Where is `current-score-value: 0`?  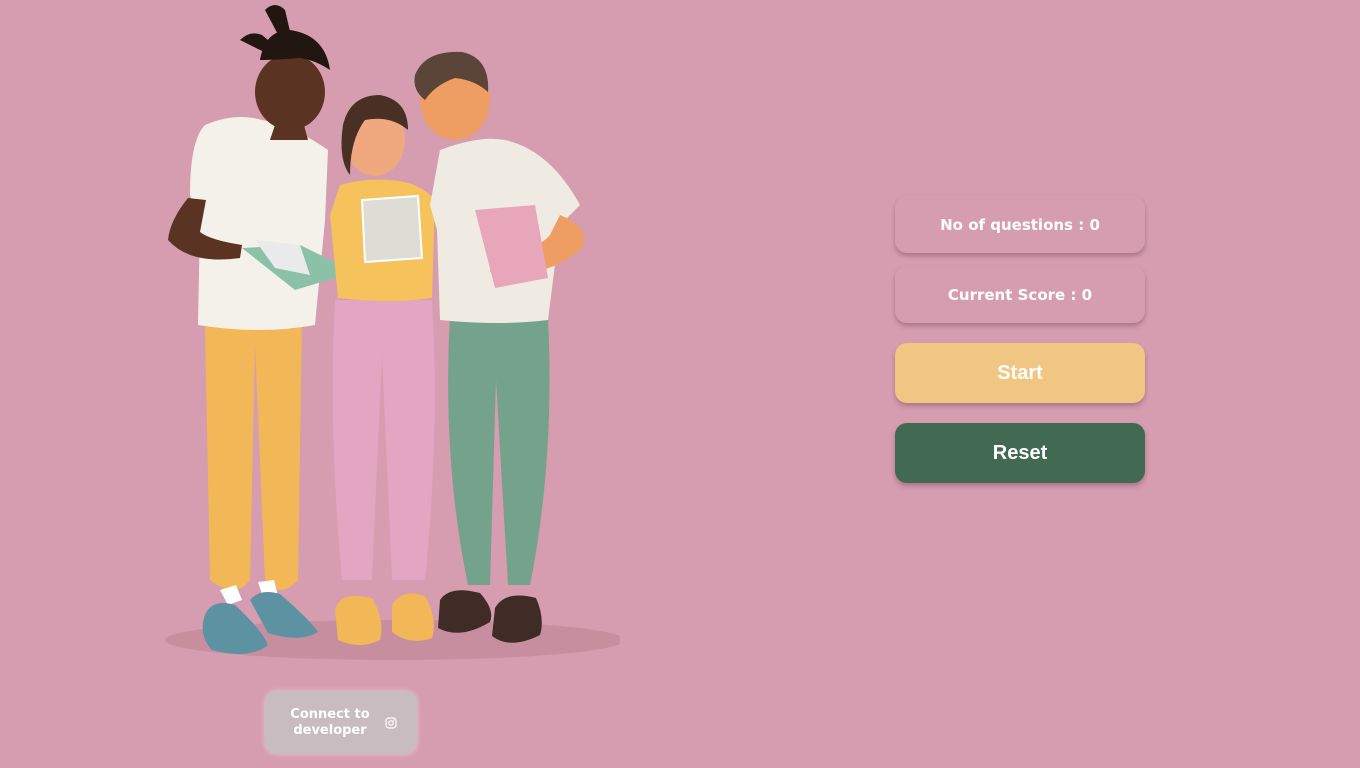 current-score-value: 0 is located at coordinates (1087, 294).